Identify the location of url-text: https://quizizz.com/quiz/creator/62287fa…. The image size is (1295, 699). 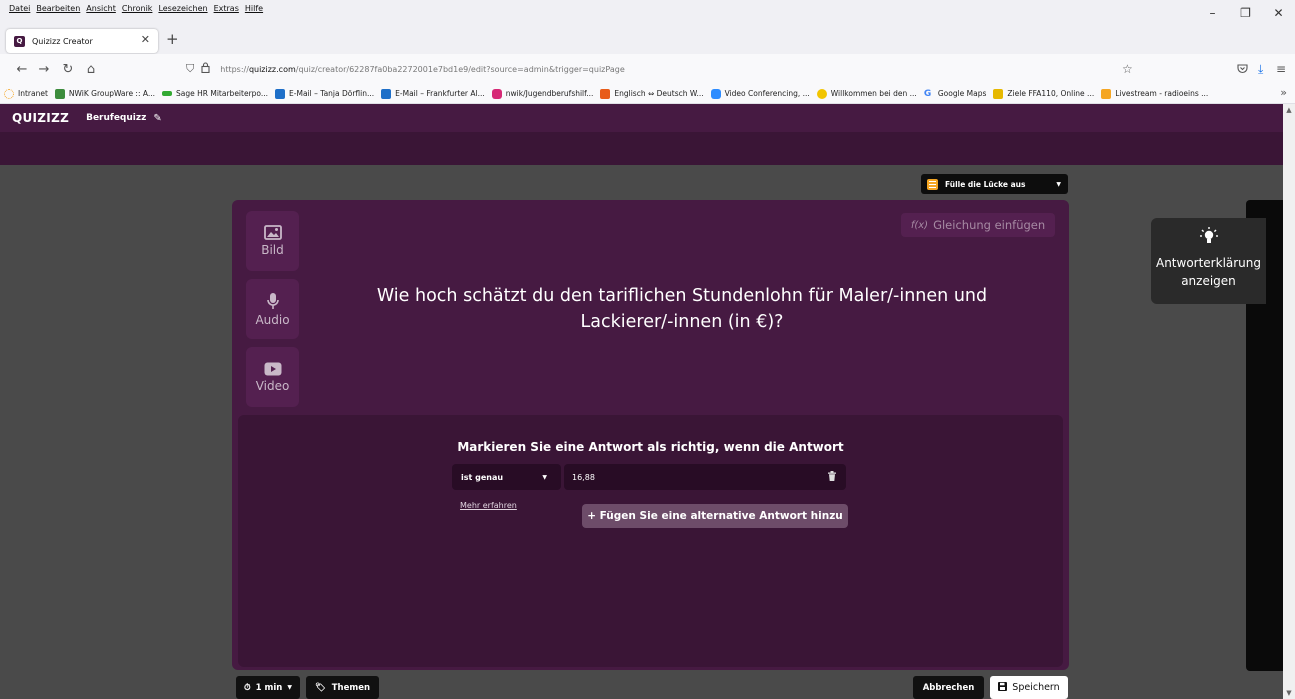
(422, 69).